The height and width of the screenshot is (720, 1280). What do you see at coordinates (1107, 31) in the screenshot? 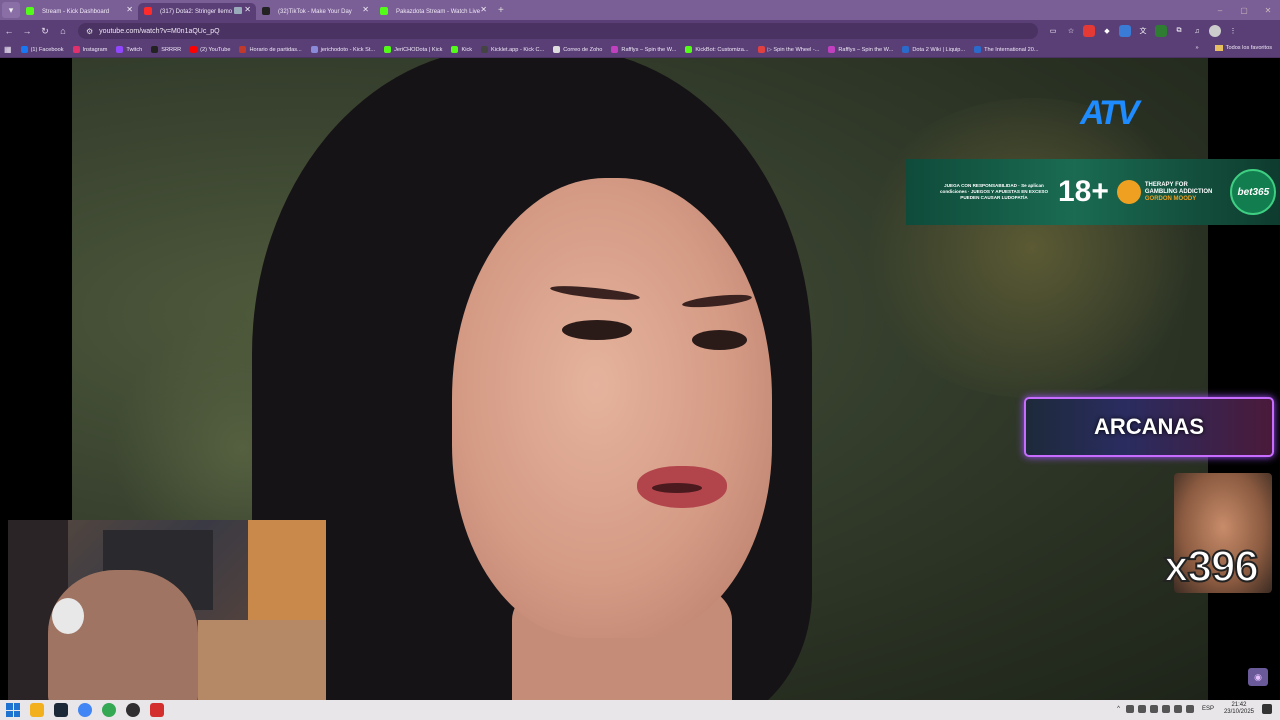
I see `extension-diamond-icon: ◆` at bounding box center [1107, 31].